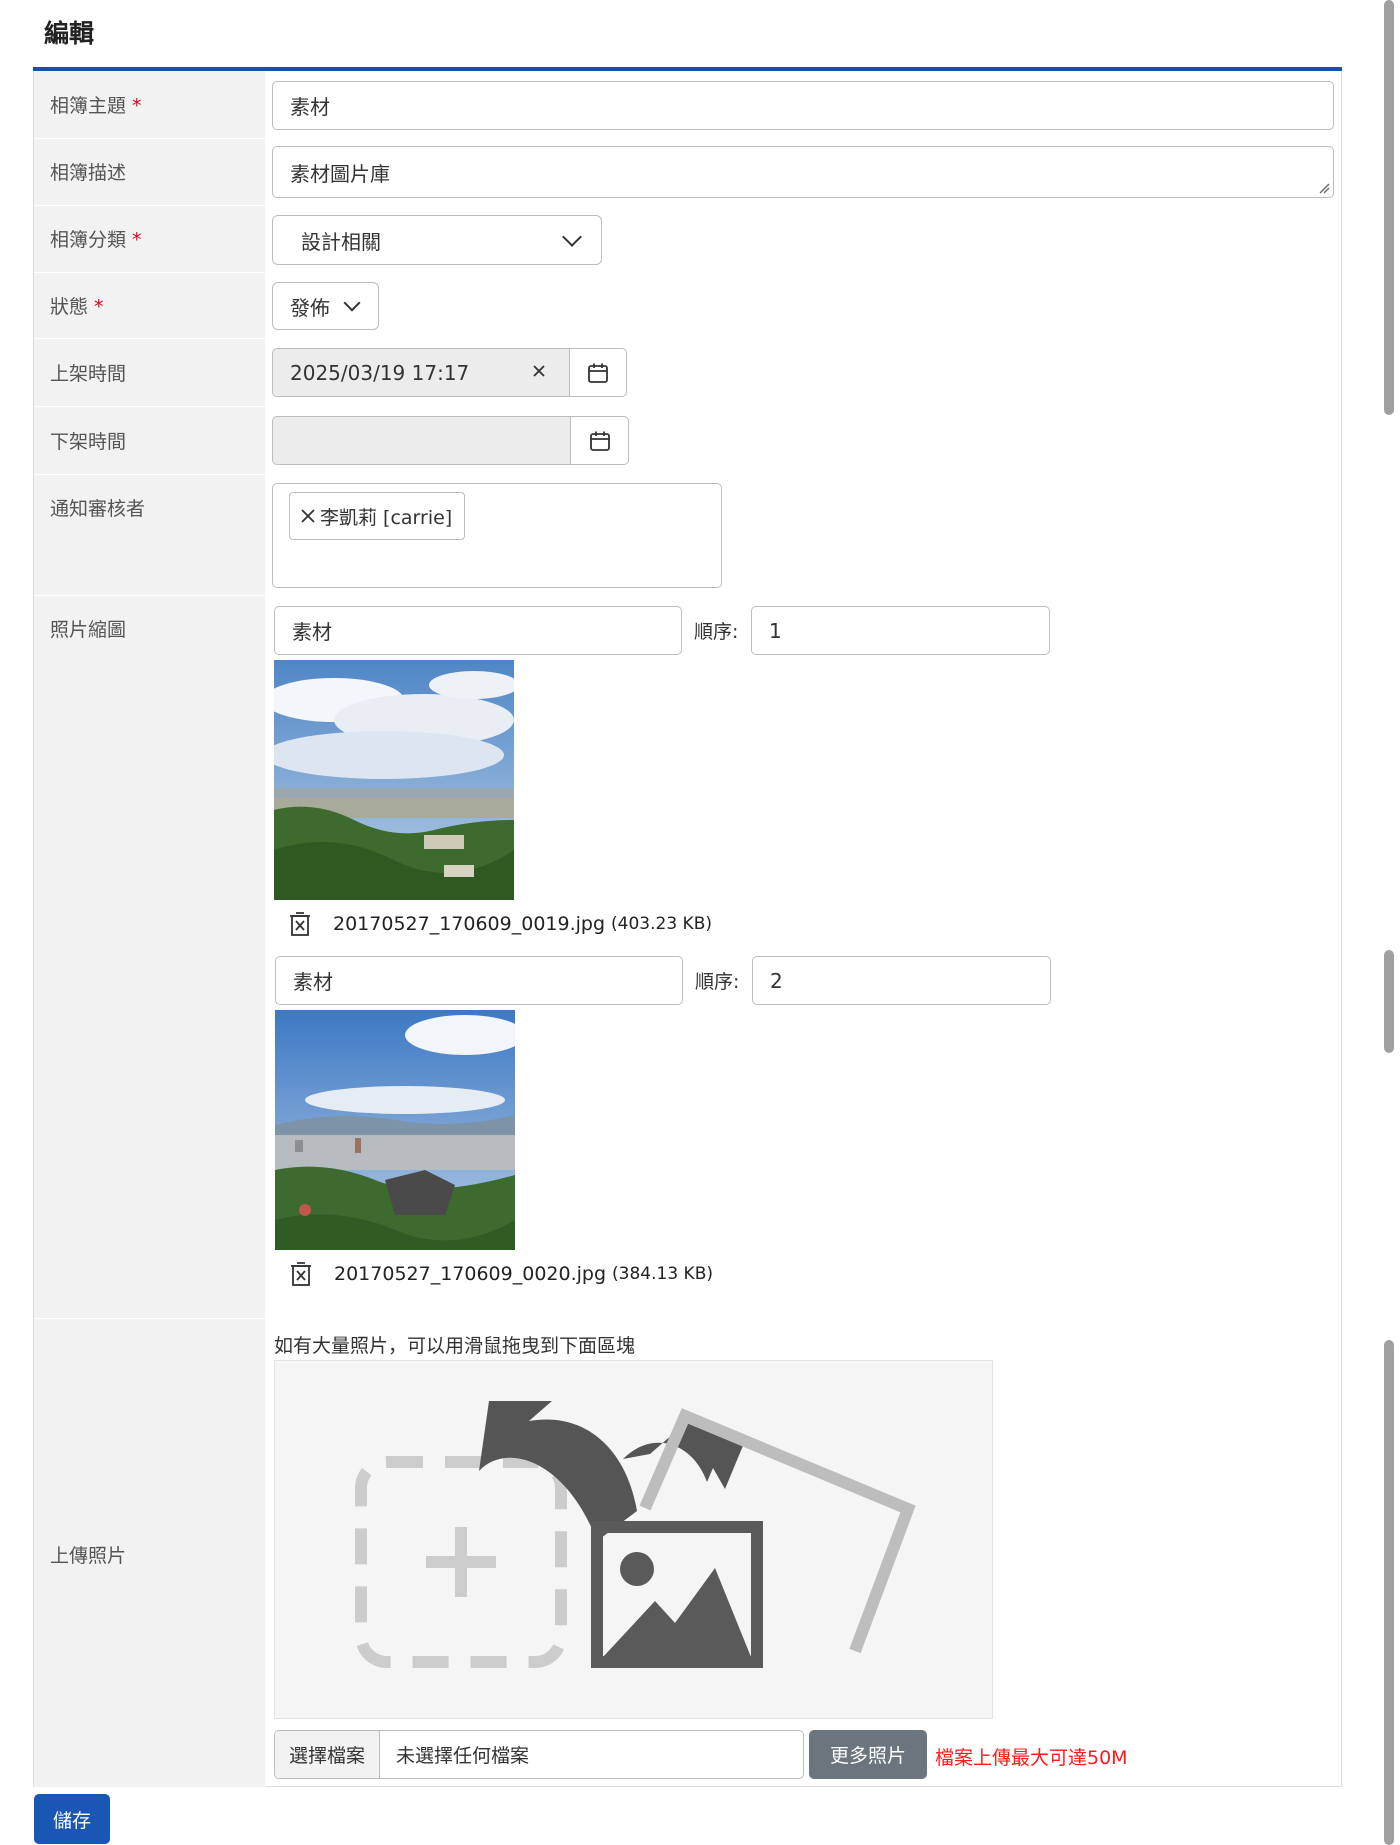 The width and height of the screenshot is (1400, 1845). What do you see at coordinates (88, 1556) in the screenshot?
I see `upload-label: 上傳照片` at bounding box center [88, 1556].